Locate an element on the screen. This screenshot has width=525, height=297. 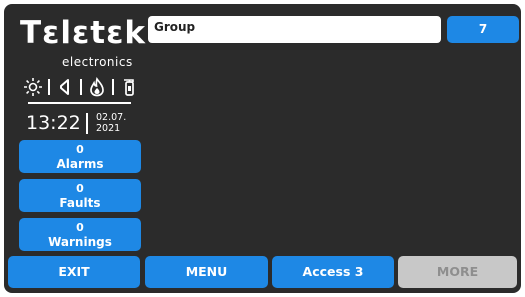
sun-icon is located at coordinates (33, 87).